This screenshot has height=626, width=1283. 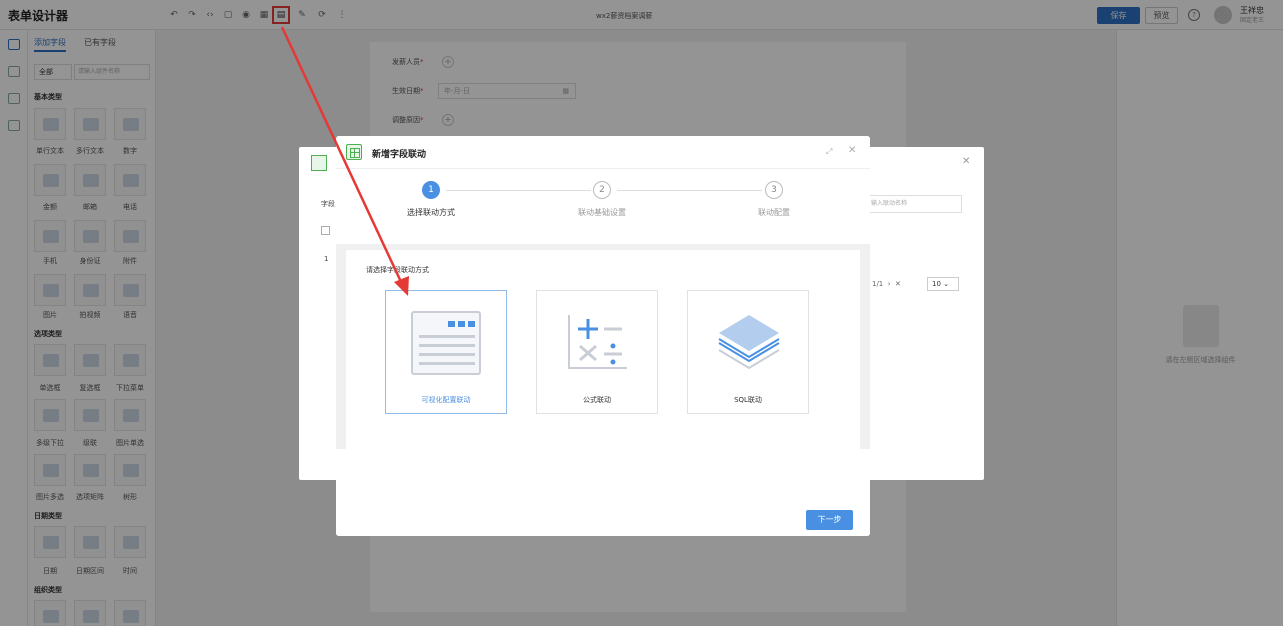 What do you see at coordinates (603, 152) in the screenshot?
I see `dialog-header: 新增字段联动 ⤢ ✕` at bounding box center [603, 152].